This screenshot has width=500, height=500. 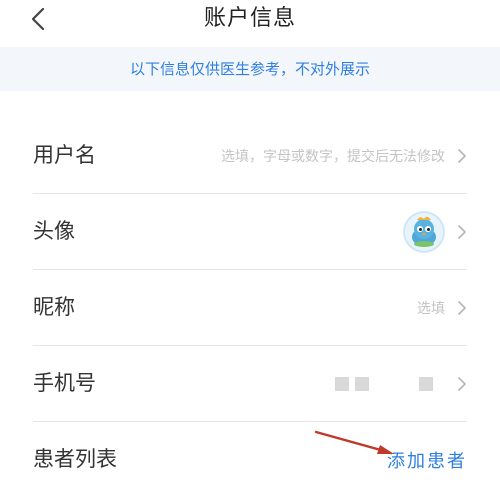 I want to click on nickname-right: 选填, so click(x=442, y=307).